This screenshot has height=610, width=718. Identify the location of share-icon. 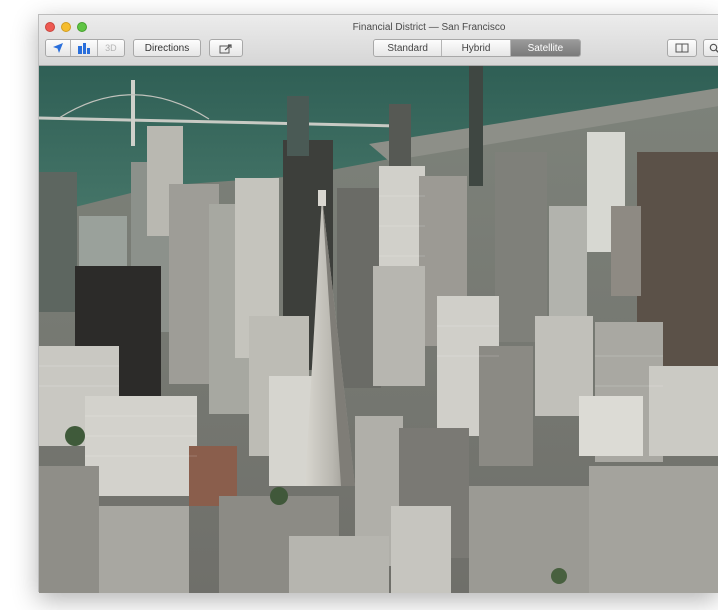
(225, 48).